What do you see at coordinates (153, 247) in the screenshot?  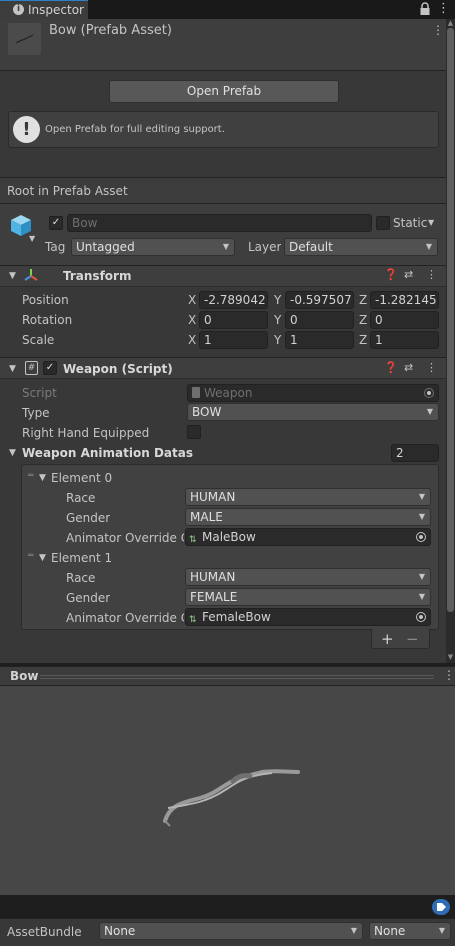 I see `tag-dropdown: Untagged ▼` at bounding box center [153, 247].